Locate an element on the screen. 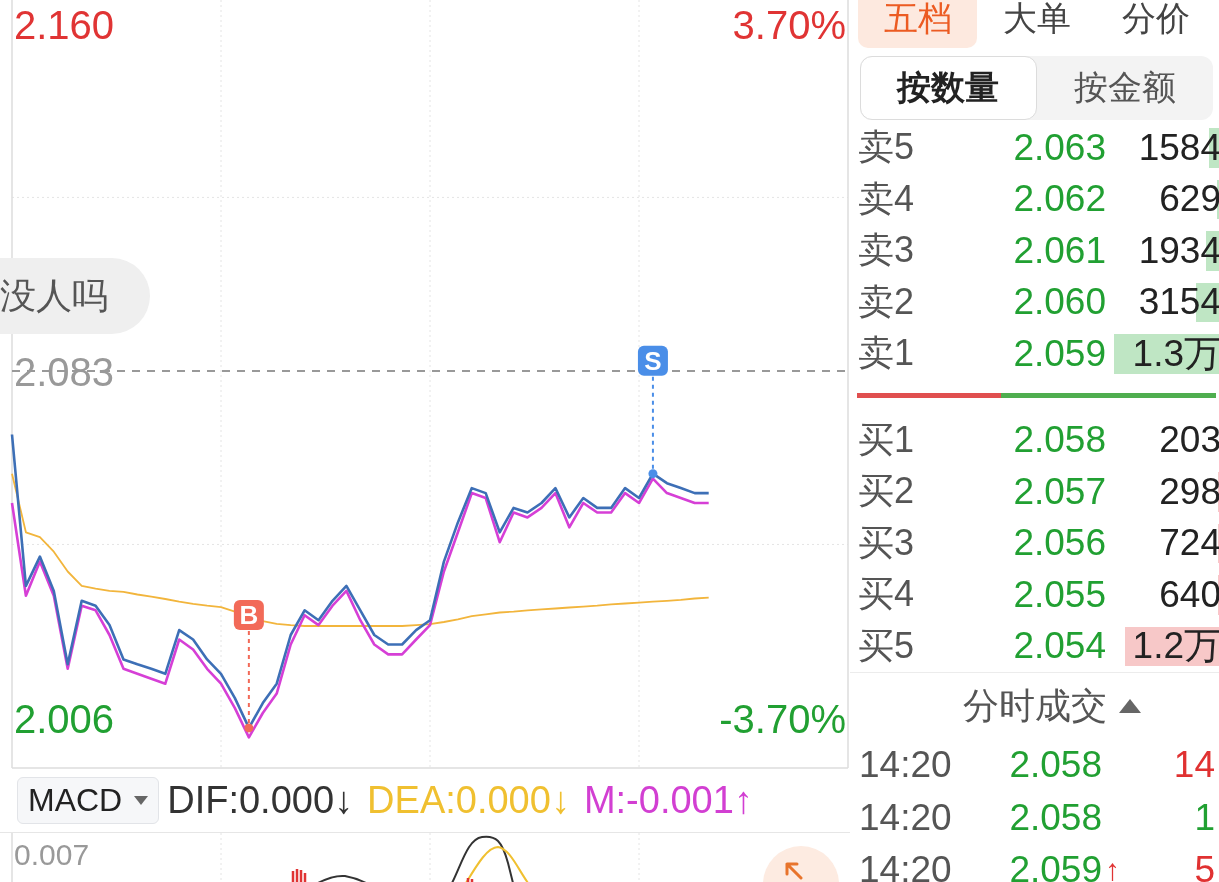  order-level-label: 卖2 is located at coordinates (887, 301).